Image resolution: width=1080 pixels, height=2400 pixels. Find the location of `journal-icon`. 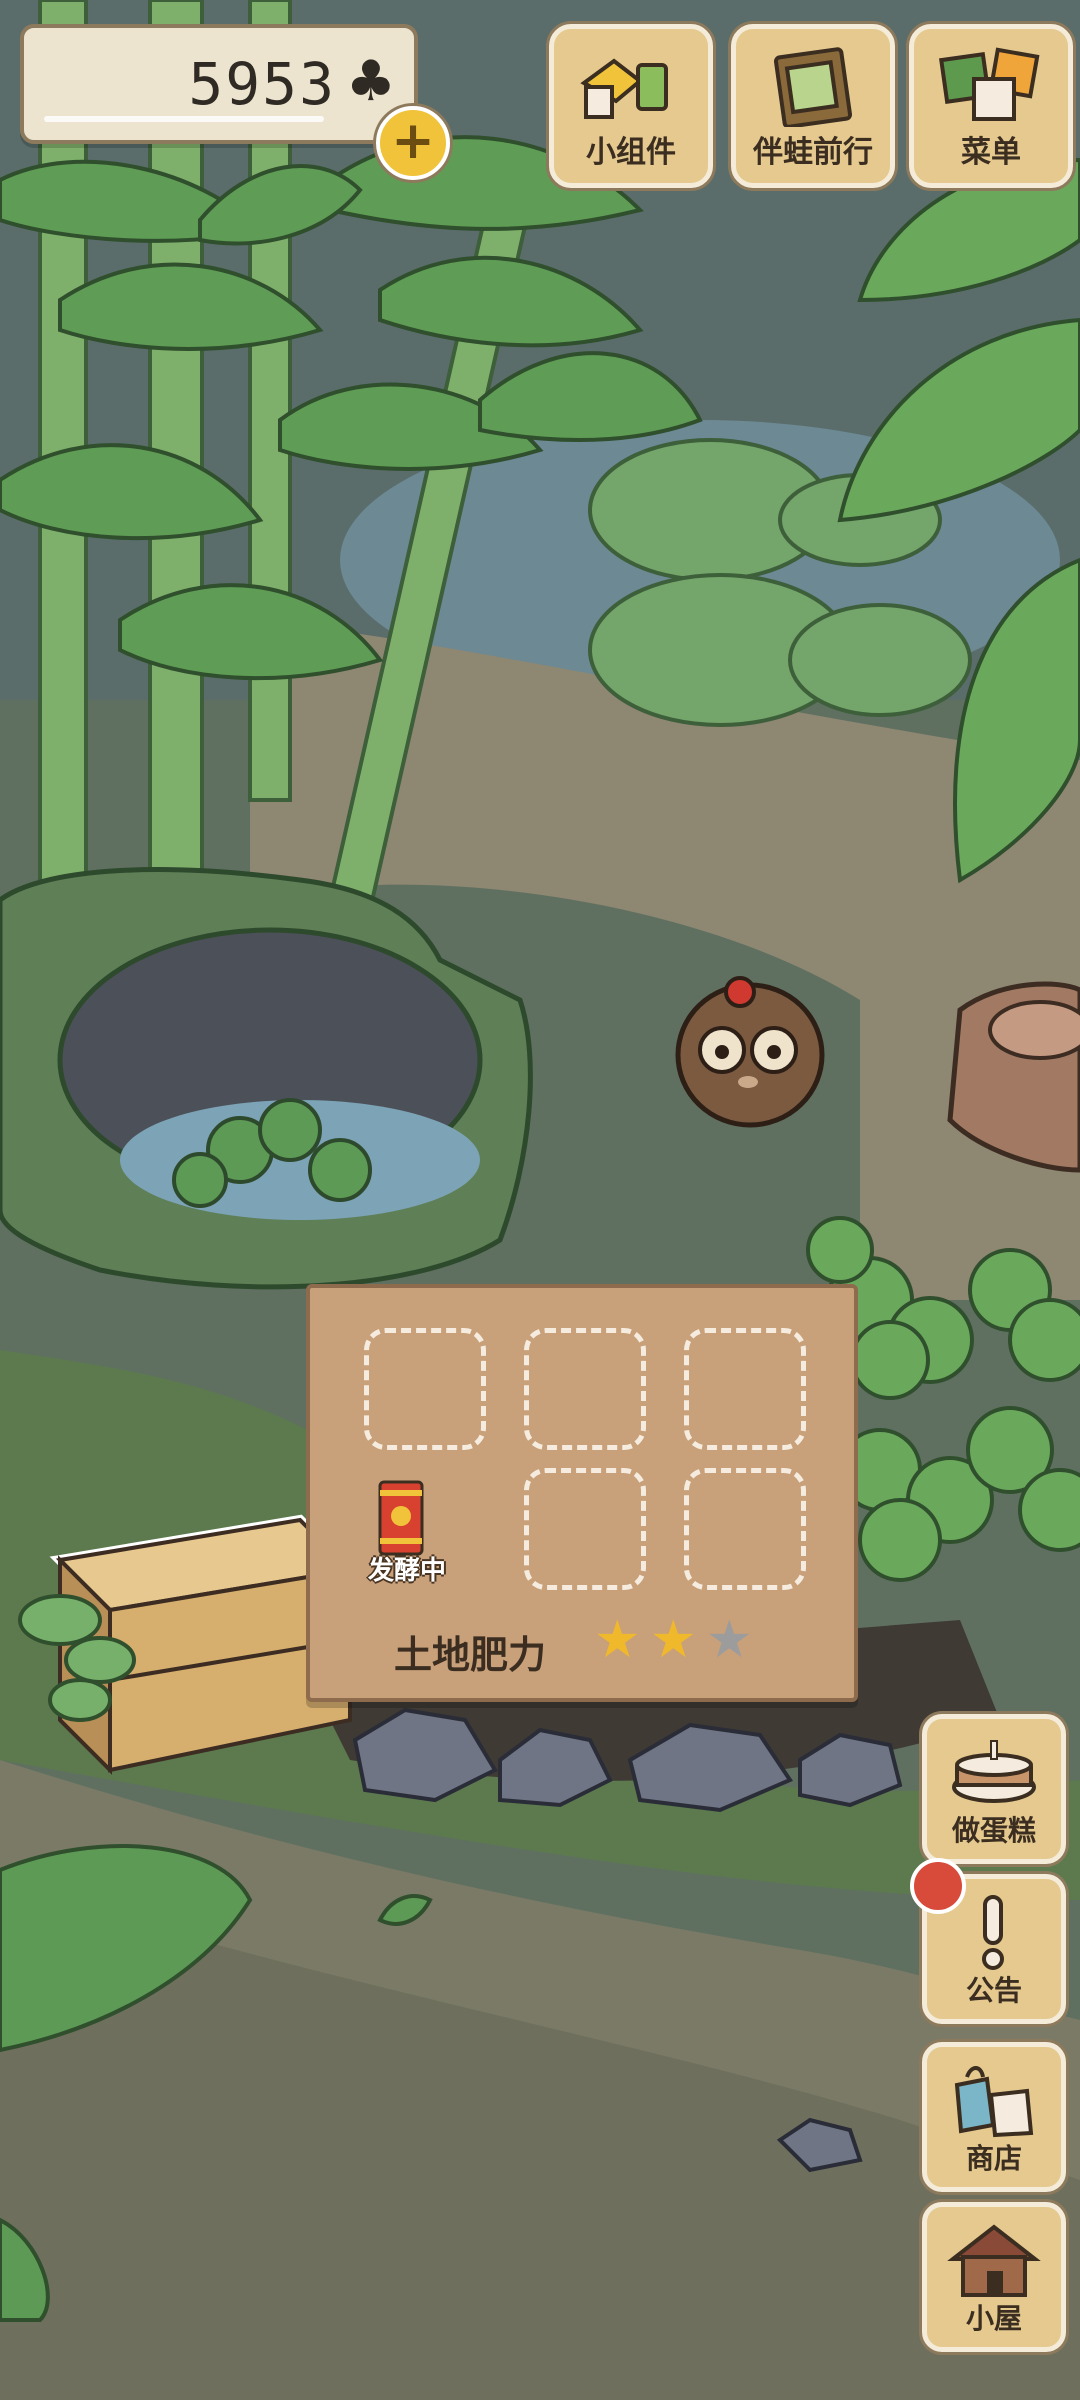

journal-icon is located at coordinates (813, 87).